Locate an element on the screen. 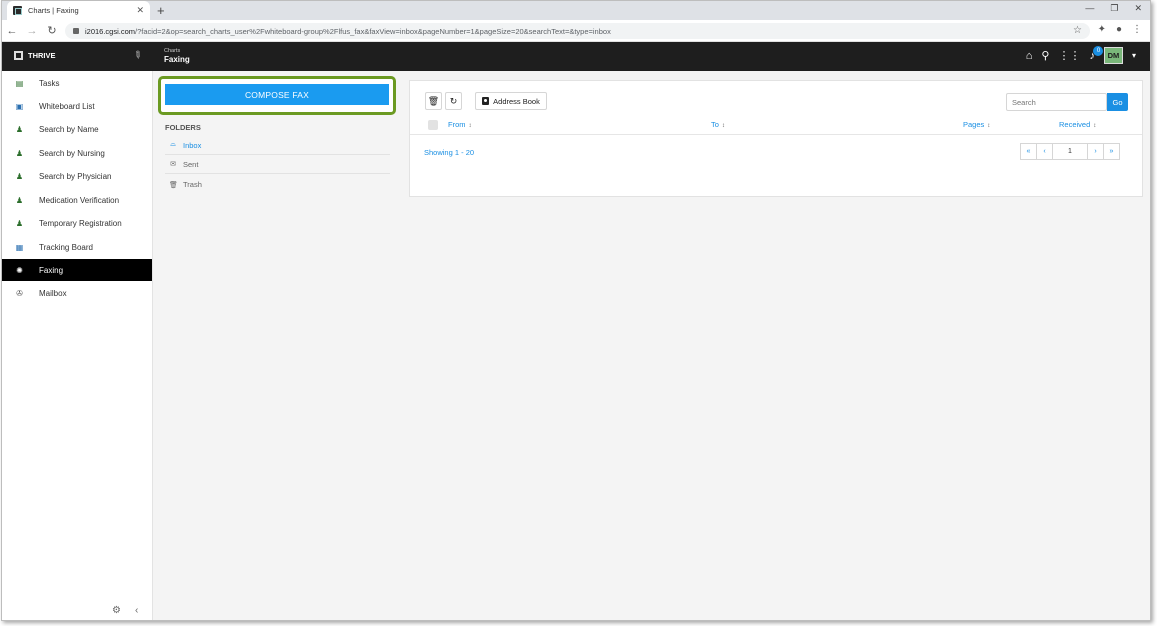  extensions-icon: ✦ is located at coordinates (1102, 29).